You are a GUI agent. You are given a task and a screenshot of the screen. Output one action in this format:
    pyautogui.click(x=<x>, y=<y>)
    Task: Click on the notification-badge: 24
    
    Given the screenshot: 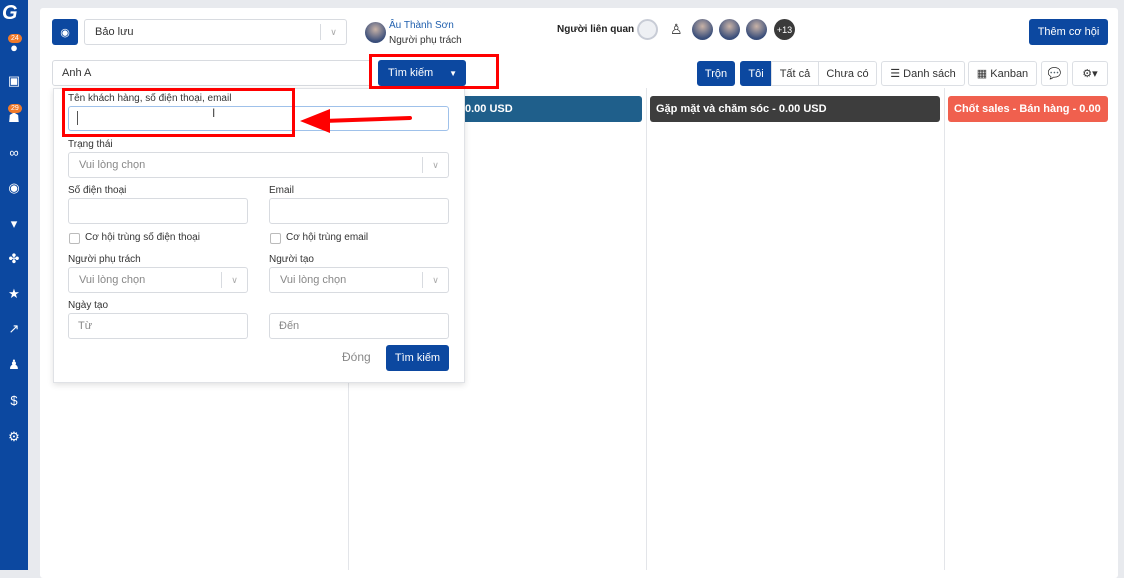 What is the action you would take?
    pyautogui.click(x=15, y=38)
    